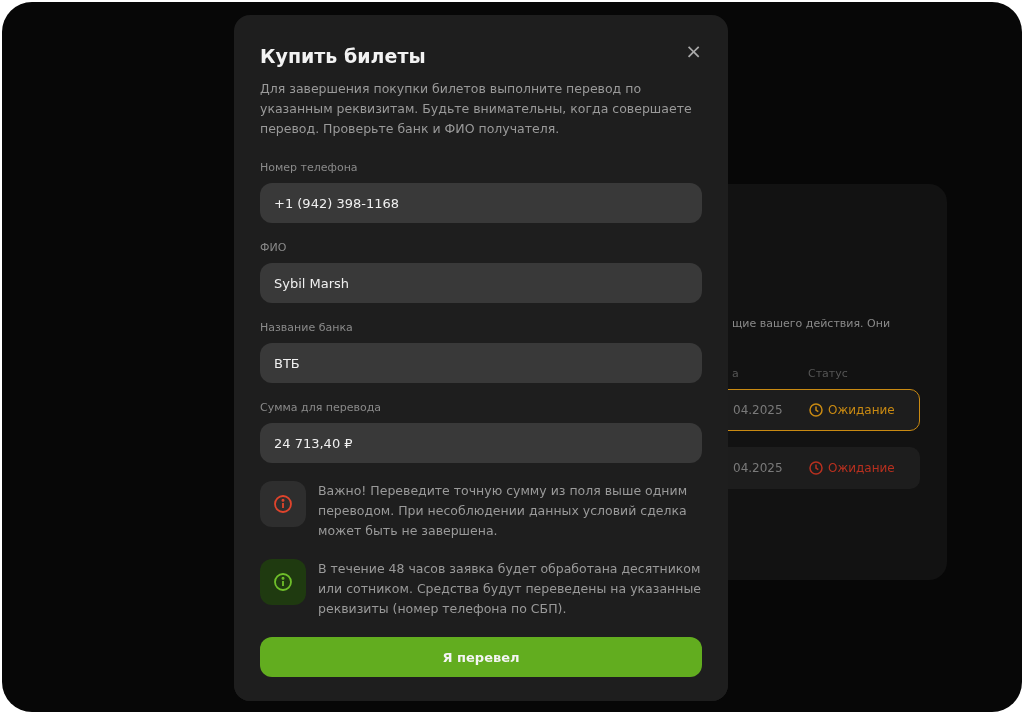 This screenshot has width=1024, height=714. What do you see at coordinates (736, 373) in the screenshot?
I see `column-header: а` at bounding box center [736, 373].